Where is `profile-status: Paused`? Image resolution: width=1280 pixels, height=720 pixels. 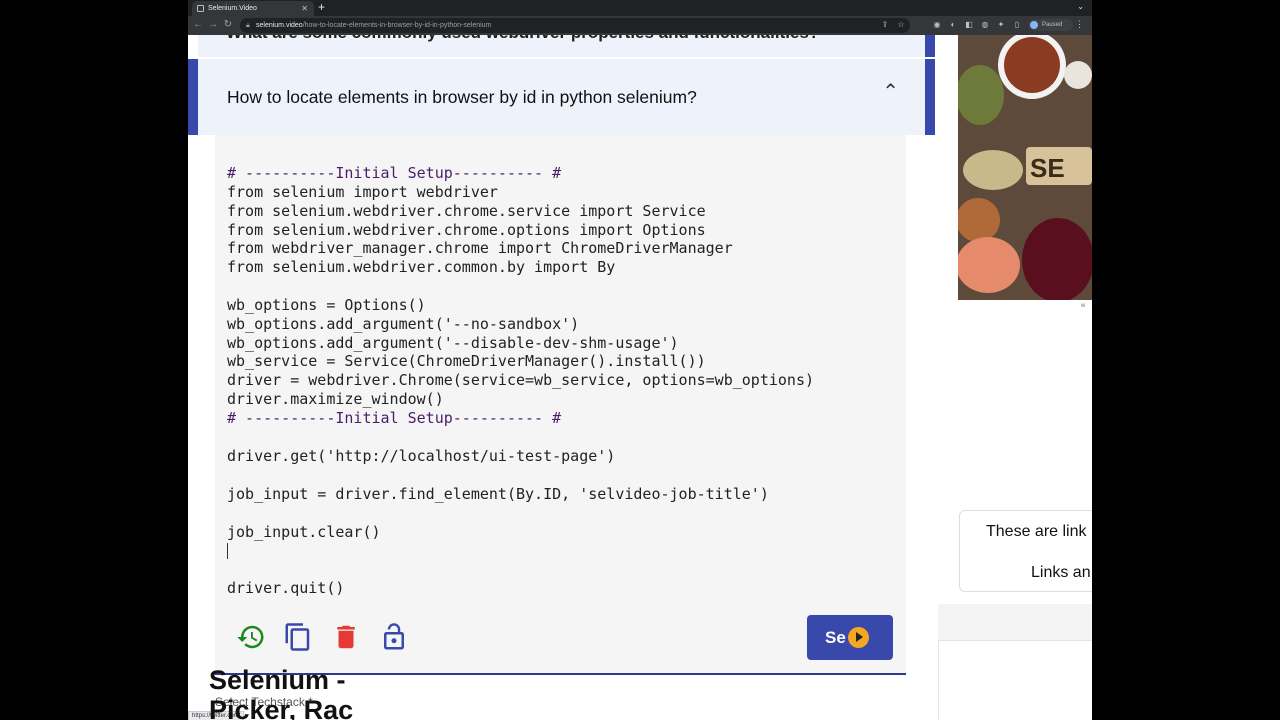
profile-status: Paused is located at coordinates (1052, 25).